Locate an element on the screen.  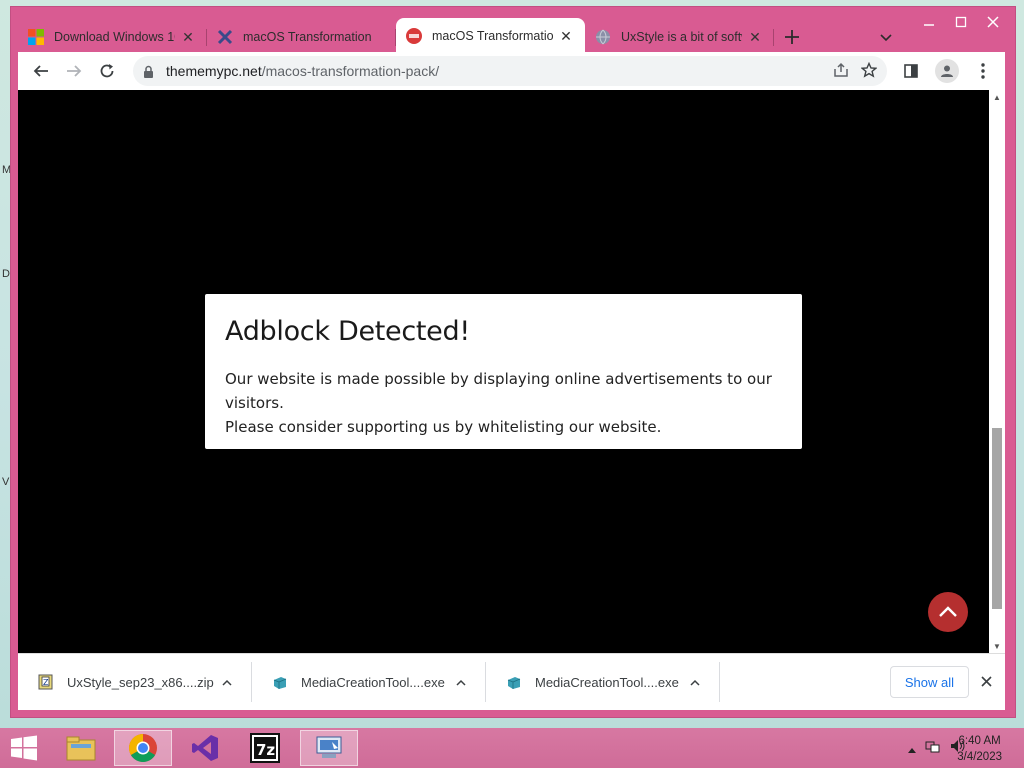
modal-title: Adblock Detected! is located at coordinates (347, 331).